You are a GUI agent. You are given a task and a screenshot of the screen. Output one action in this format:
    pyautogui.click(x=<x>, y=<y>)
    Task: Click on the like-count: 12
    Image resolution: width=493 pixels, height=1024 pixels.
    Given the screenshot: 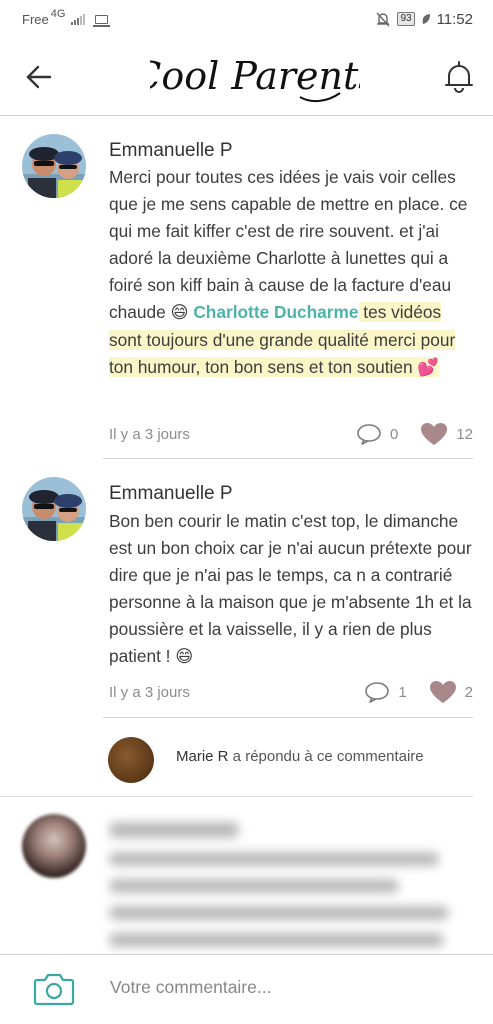 What is the action you would take?
    pyautogui.click(x=464, y=434)
    